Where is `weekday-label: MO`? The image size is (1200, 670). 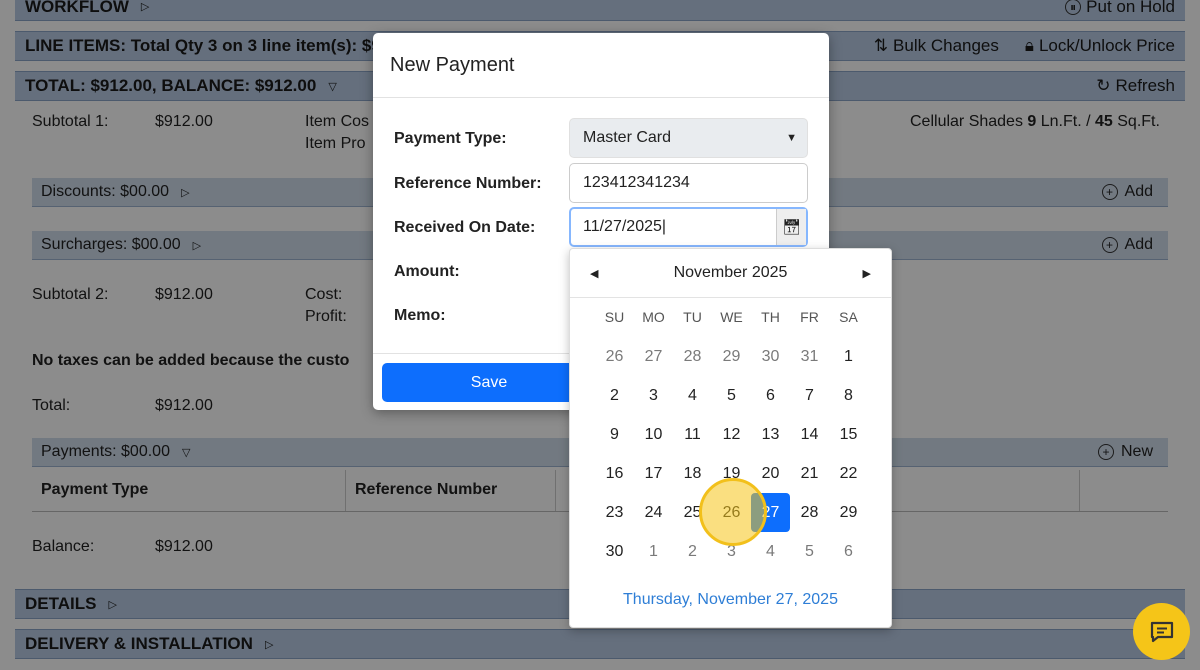 weekday-label: MO is located at coordinates (653, 317).